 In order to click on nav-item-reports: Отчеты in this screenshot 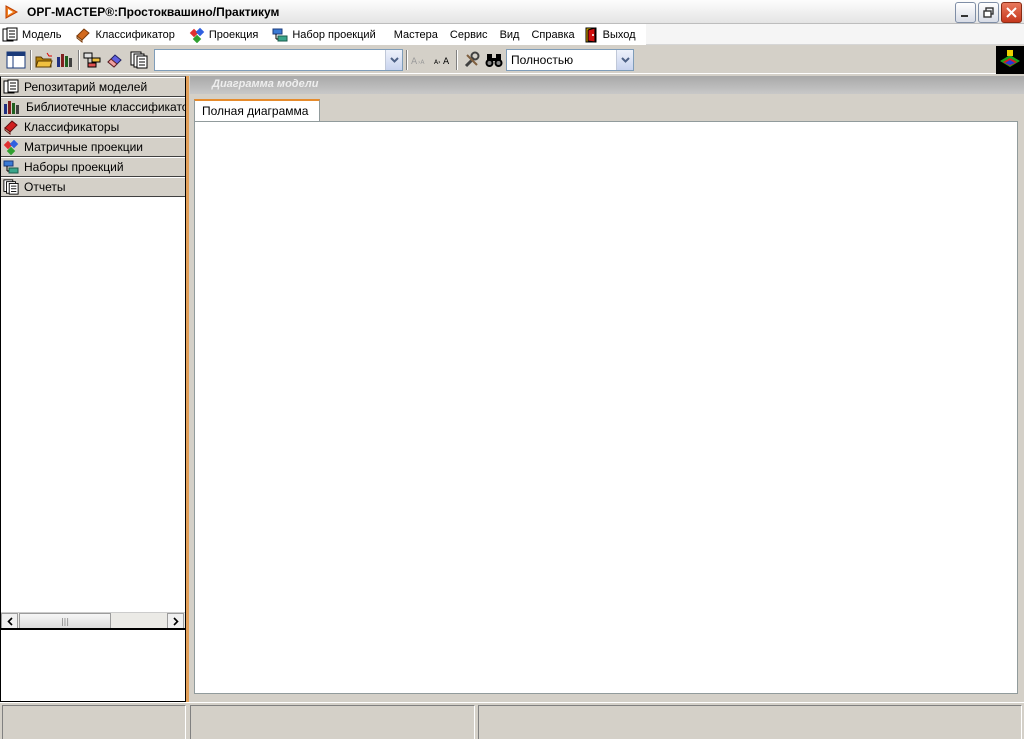, I will do `click(93, 187)`.